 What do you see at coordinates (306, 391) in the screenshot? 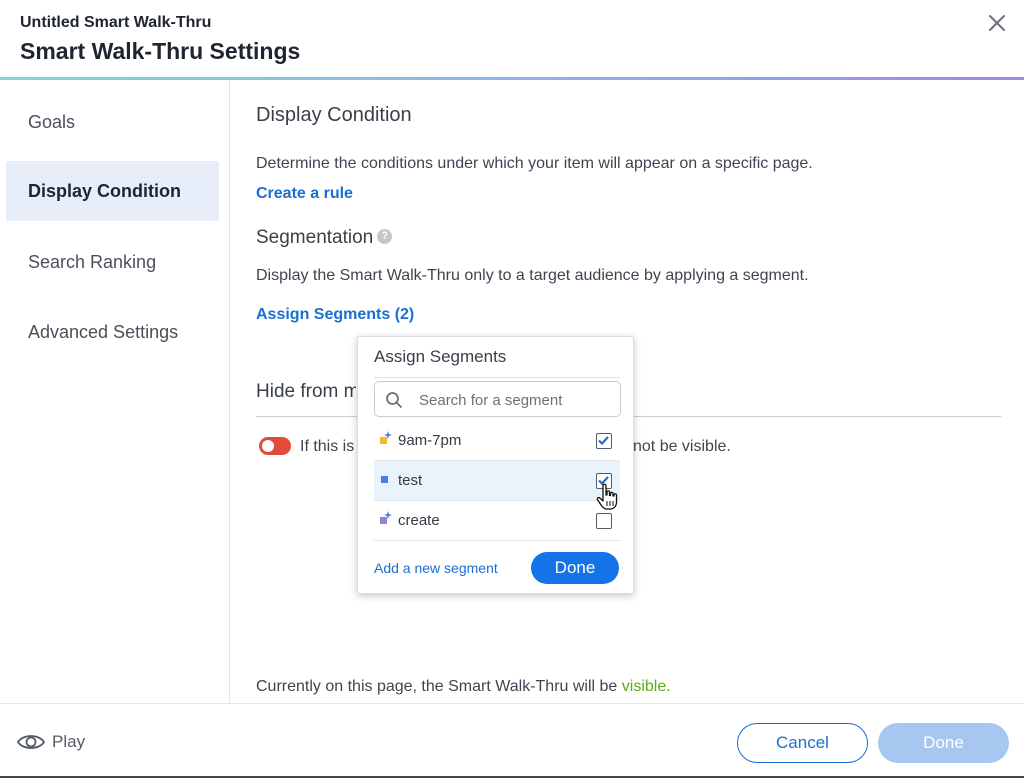
I see `hide-heading: Hide from m` at bounding box center [306, 391].